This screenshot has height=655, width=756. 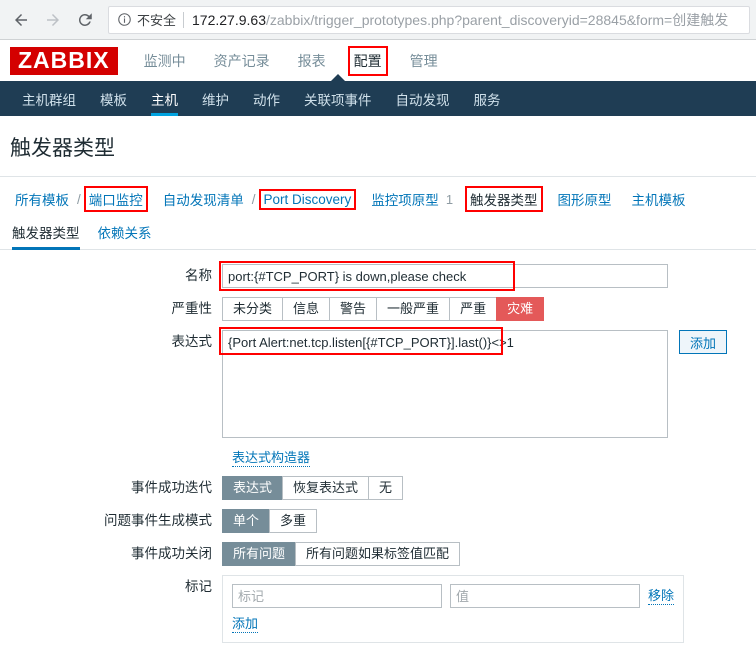 I want to click on subnav-item-actions: 动作, so click(x=266, y=98).